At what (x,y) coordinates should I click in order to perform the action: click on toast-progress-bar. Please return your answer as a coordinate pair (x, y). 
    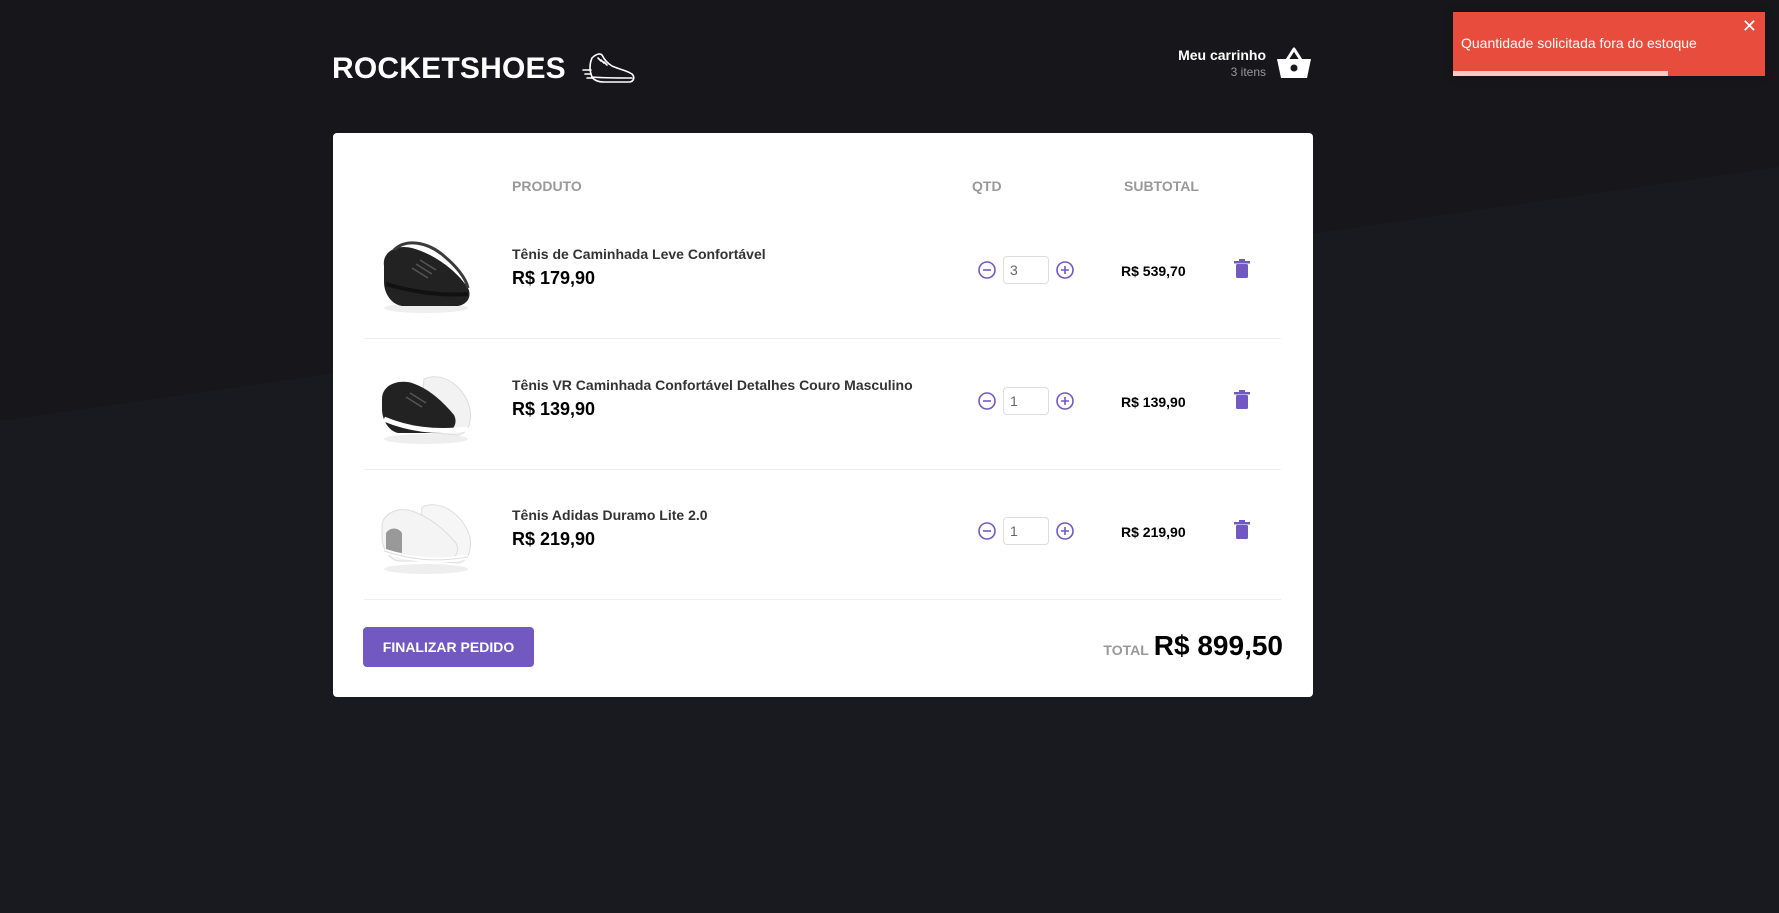
    Looking at the image, I should click on (1561, 73).